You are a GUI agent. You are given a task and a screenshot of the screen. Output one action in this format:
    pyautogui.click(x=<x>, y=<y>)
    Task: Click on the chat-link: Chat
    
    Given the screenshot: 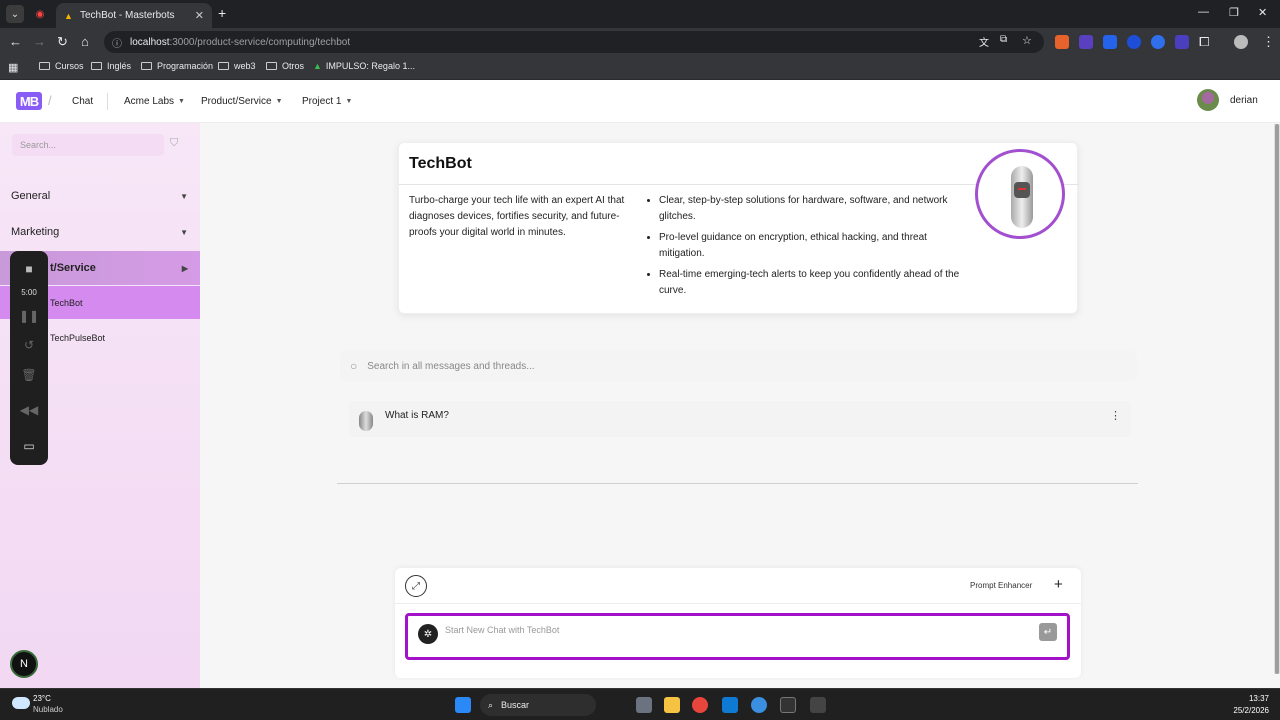 What is the action you would take?
    pyautogui.click(x=82, y=101)
    